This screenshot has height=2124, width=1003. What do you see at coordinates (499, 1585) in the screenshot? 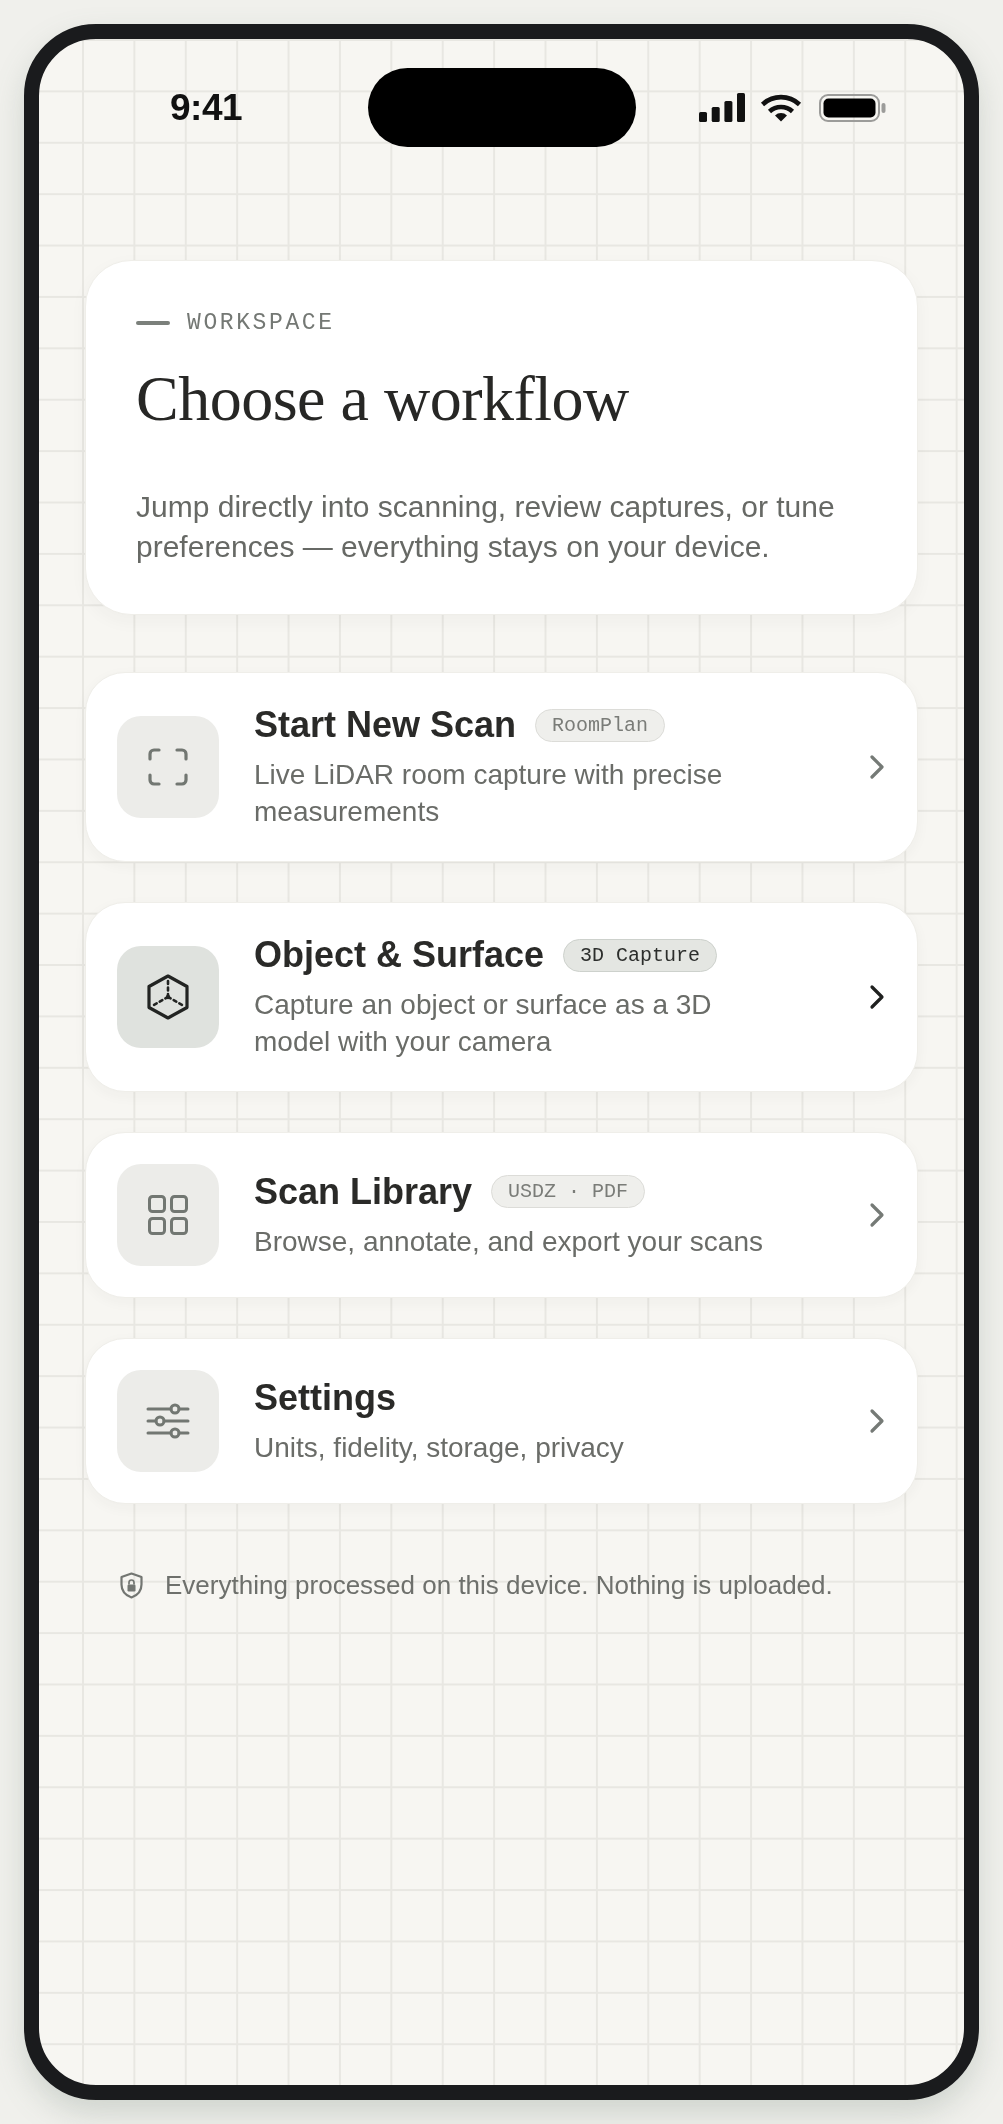
I see `privacy-note: Everything processed on this device. Nothing is uploaded.` at bounding box center [499, 1585].